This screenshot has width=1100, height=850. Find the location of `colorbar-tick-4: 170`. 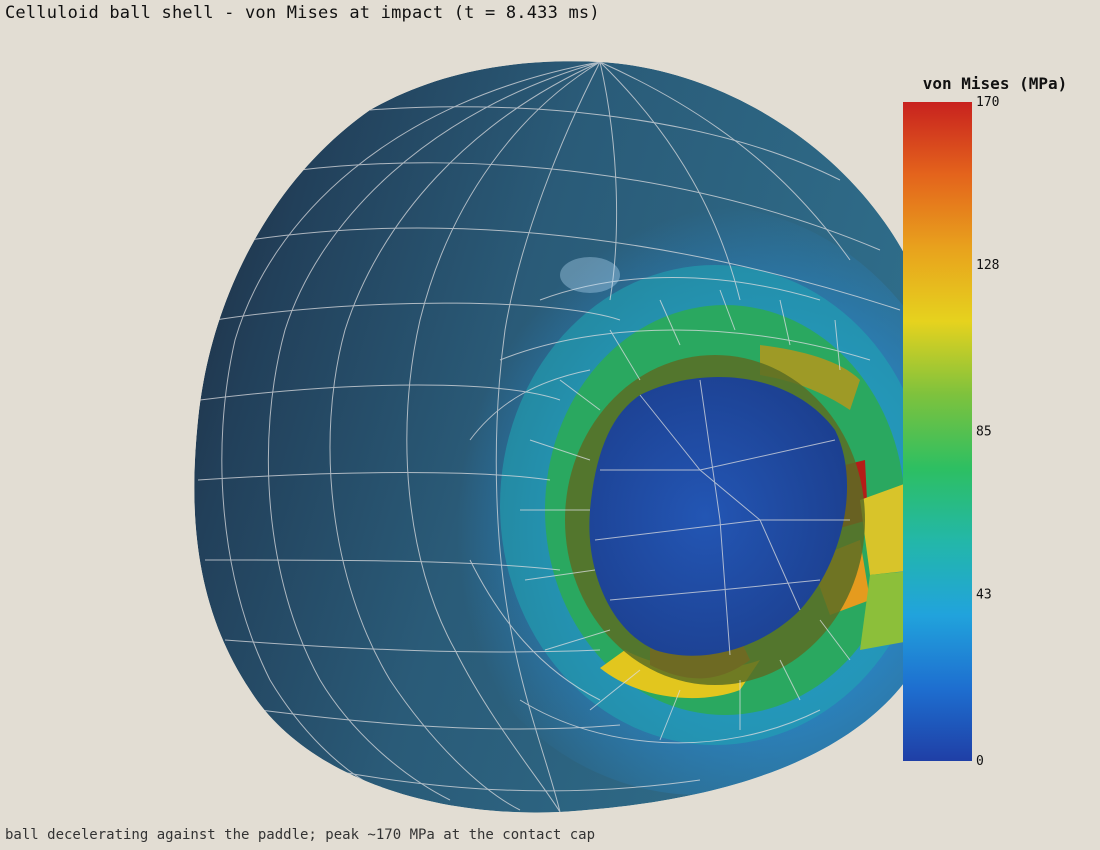

colorbar-tick-4: 170 is located at coordinates (987, 102).